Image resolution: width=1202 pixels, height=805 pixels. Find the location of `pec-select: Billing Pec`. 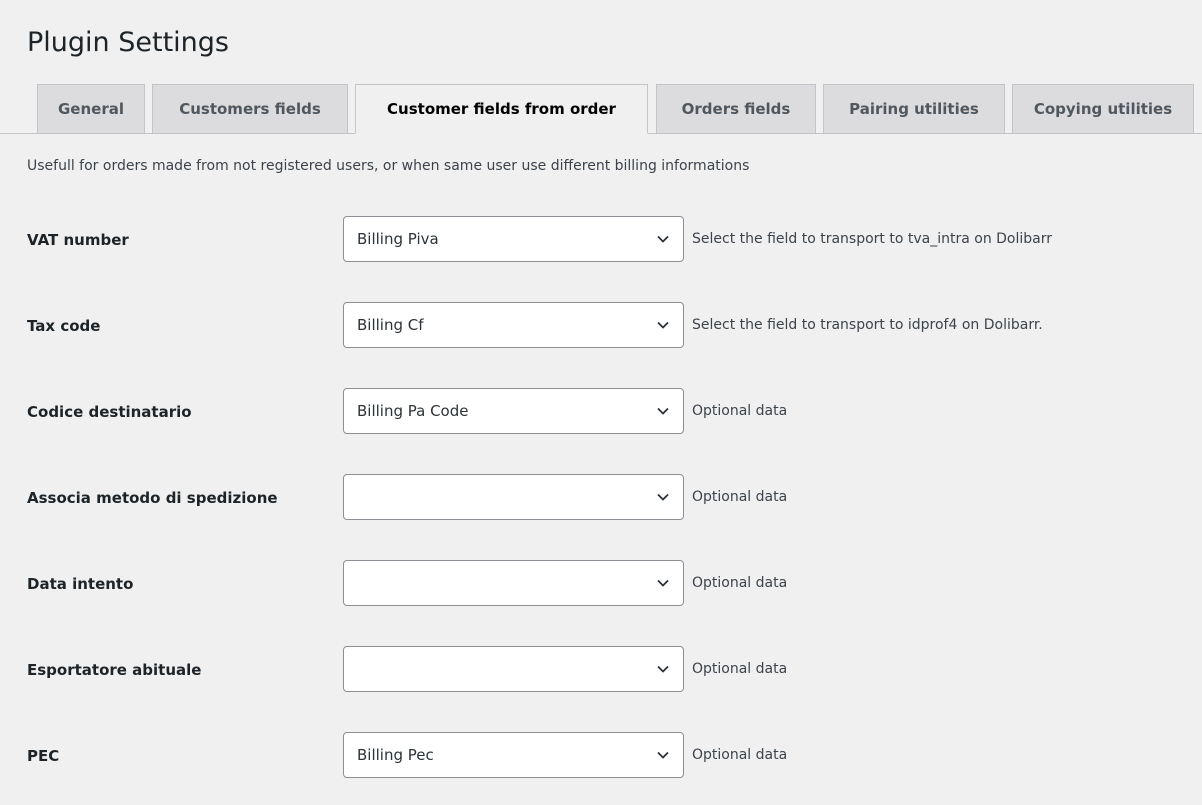

pec-select: Billing Pec is located at coordinates (513, 755).